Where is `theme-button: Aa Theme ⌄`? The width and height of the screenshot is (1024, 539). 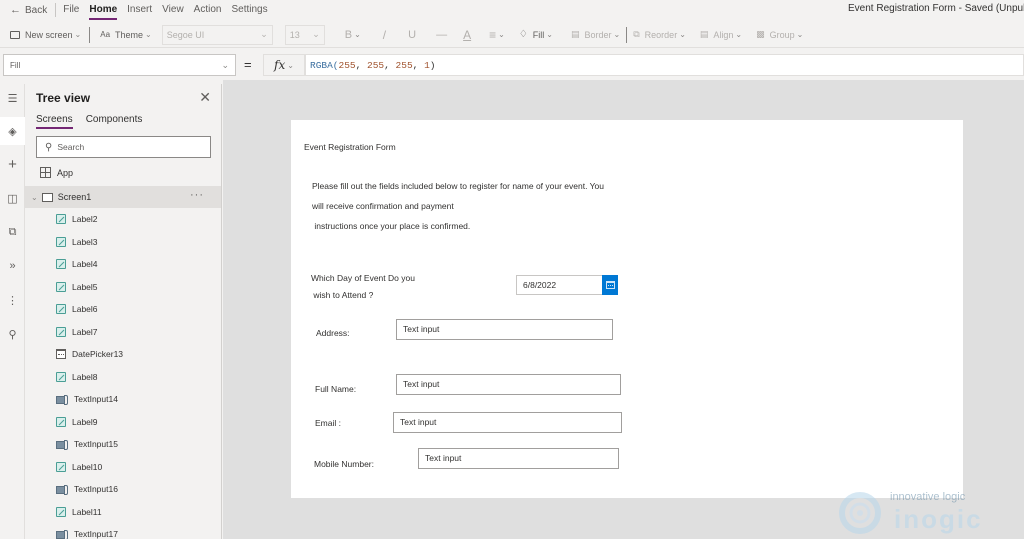 theme-button: Aa Theme ⌄ is located at coordinates (126, 35).